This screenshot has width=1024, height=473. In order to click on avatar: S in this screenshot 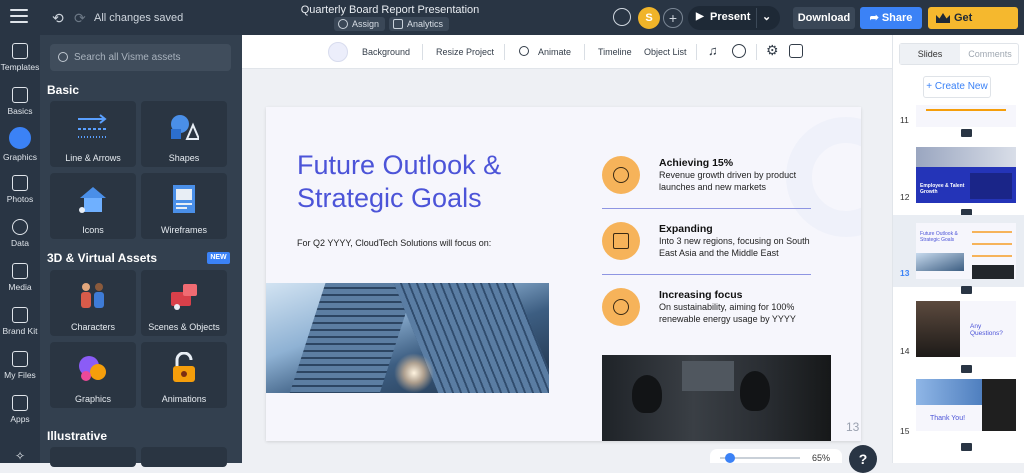, I will do `click(649, 18)`.